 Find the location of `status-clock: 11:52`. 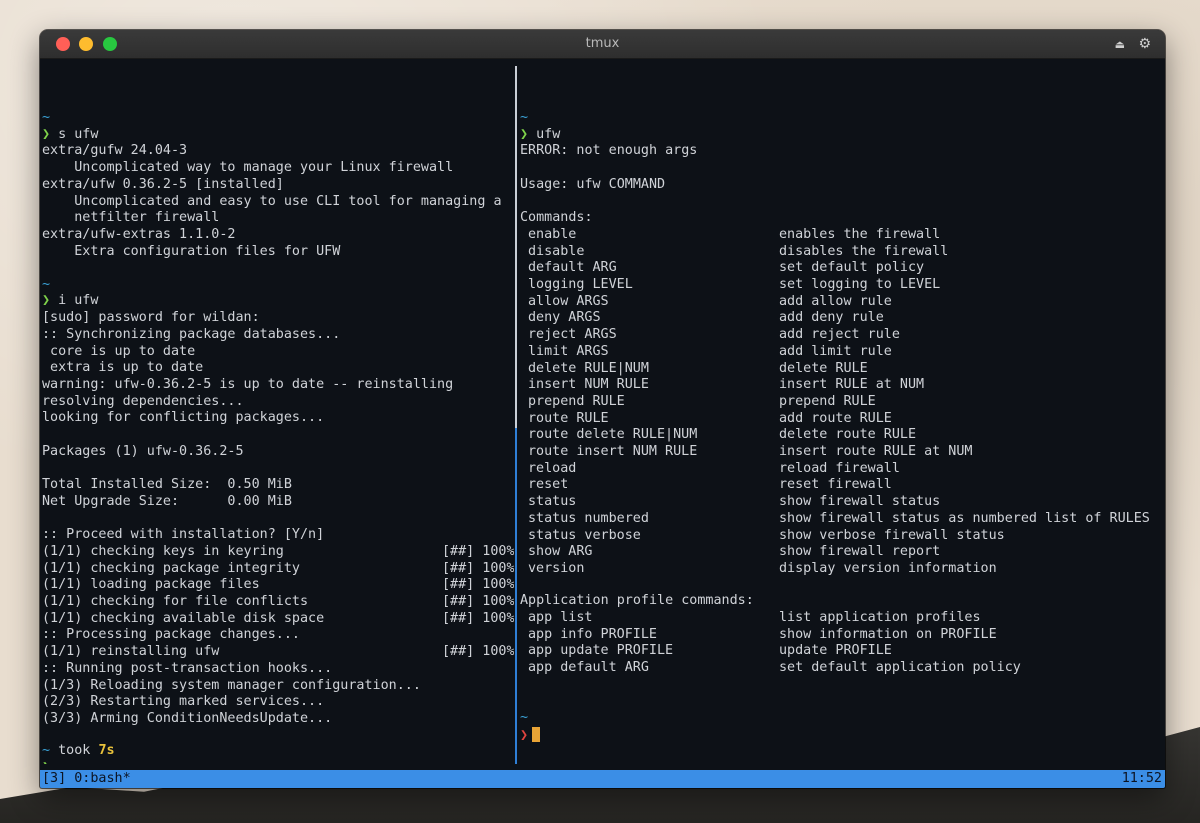

status-clock: 11:52 is located at coordinates (1141, 778).